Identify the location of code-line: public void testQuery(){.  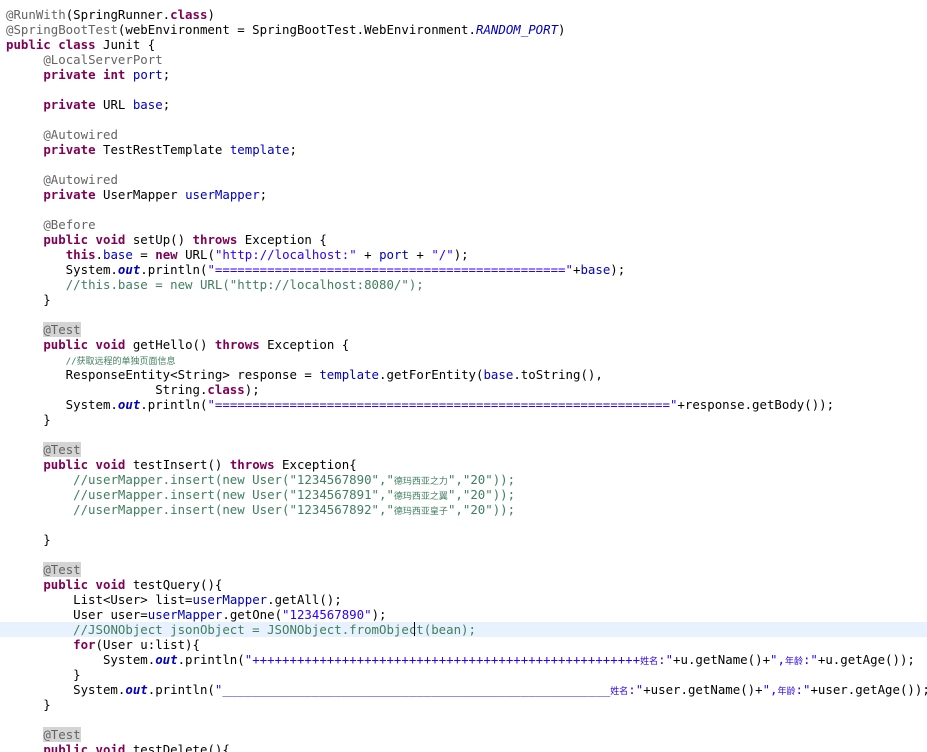
(463, 584).